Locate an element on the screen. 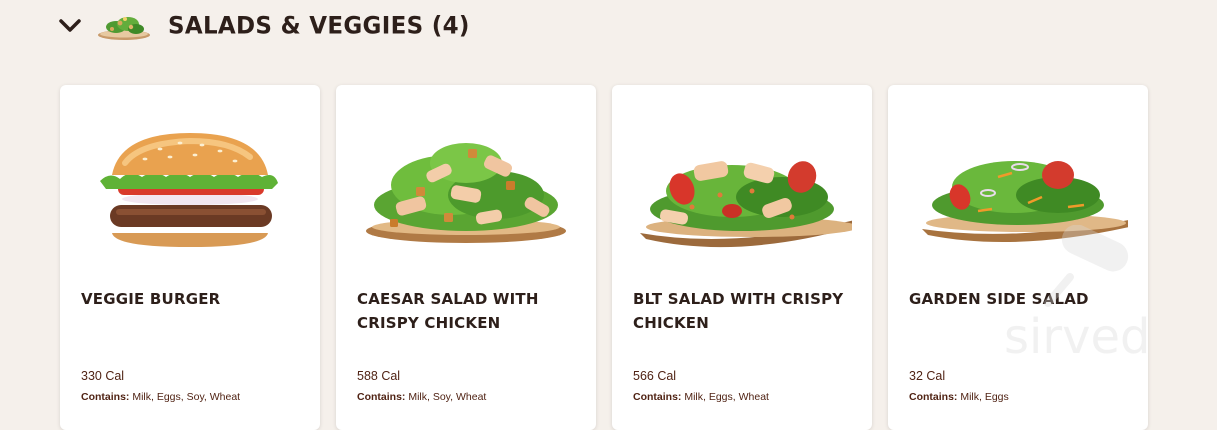  item-name: BLT SALAD WITH CRISPY CHICKEN is located at coordinates (738, 311).